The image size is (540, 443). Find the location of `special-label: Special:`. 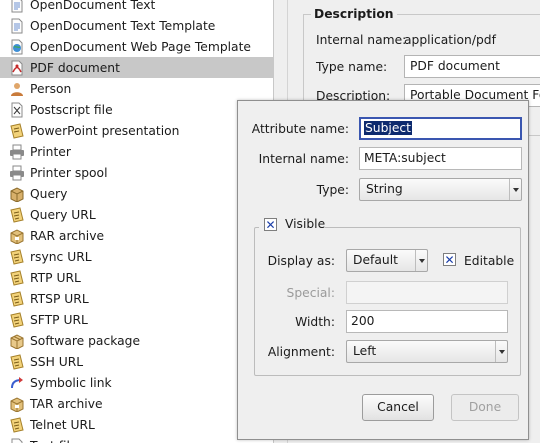

special-label: Special: is located at coordinates (310, 293).